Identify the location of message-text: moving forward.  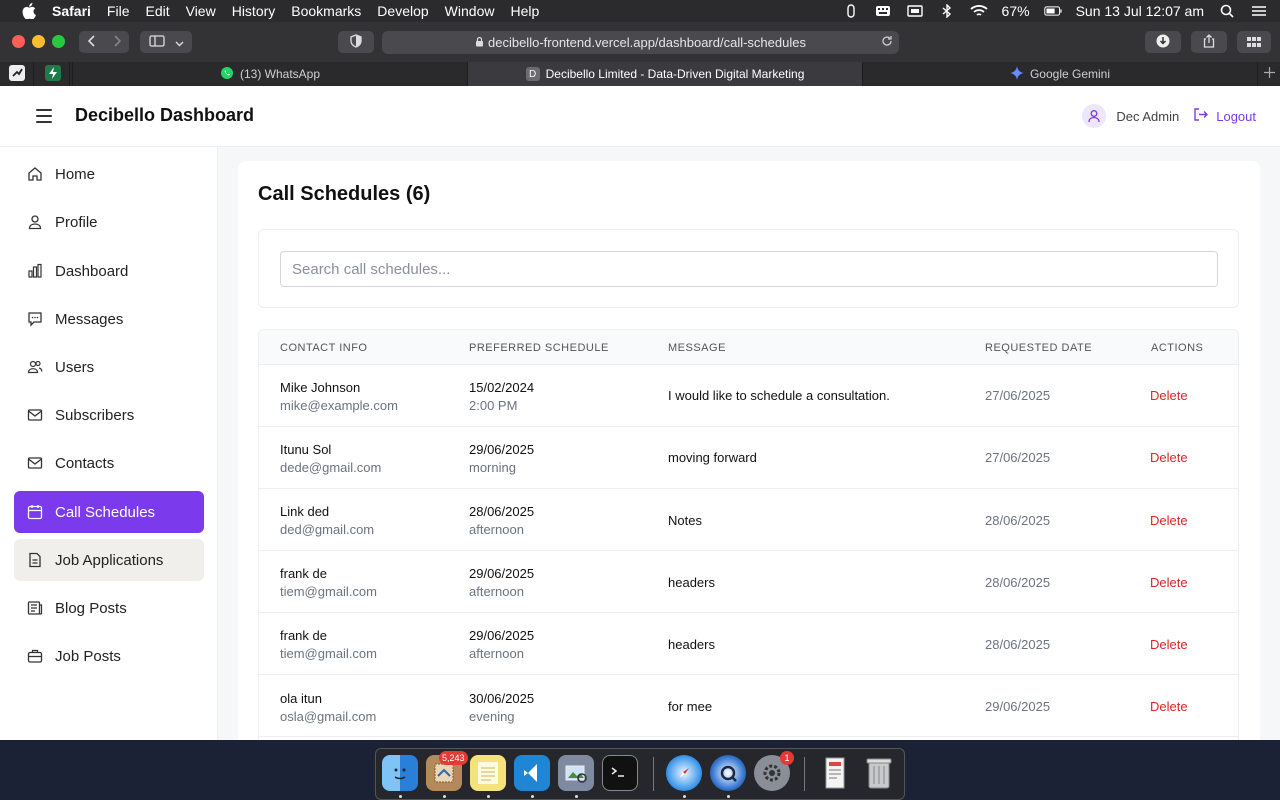
(712, 457).